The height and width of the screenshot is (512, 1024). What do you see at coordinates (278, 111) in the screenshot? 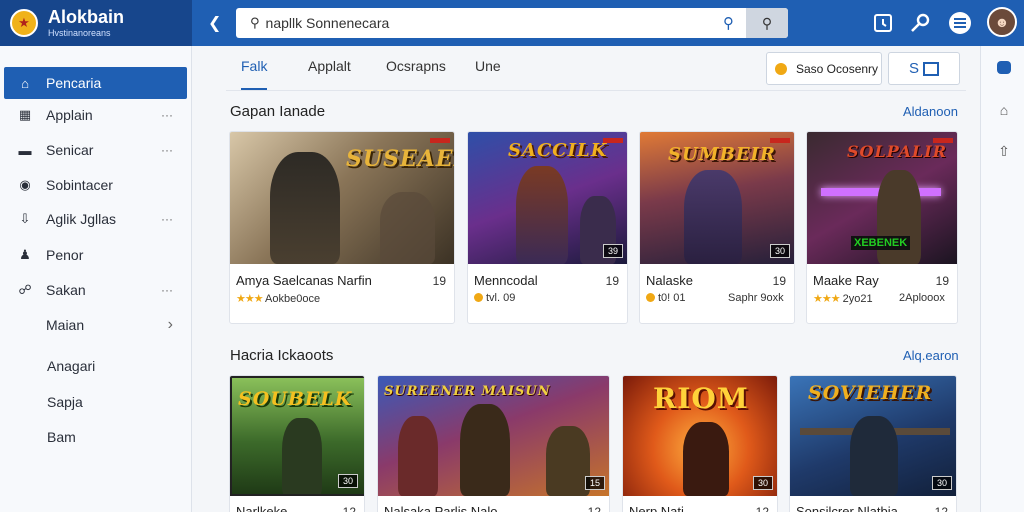
I see `section-title: Gapan Ianade` at bounding box center [278, 111].